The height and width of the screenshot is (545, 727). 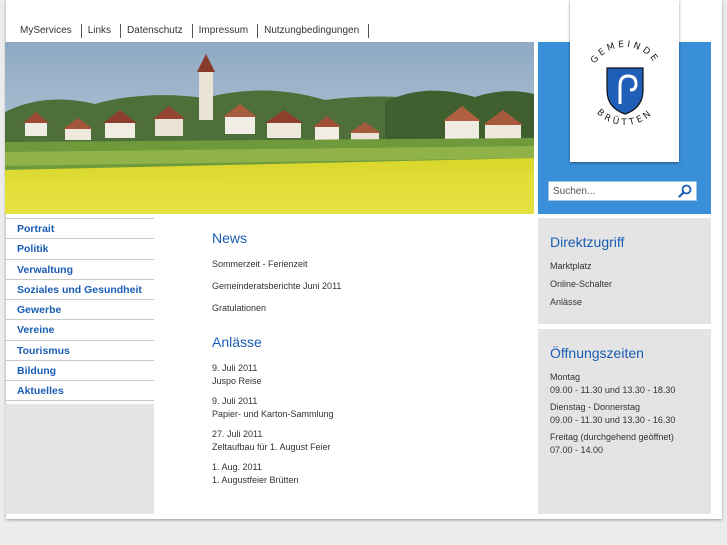 I want to click on event-name: Juspo Reise, so click(x=237, y=381).